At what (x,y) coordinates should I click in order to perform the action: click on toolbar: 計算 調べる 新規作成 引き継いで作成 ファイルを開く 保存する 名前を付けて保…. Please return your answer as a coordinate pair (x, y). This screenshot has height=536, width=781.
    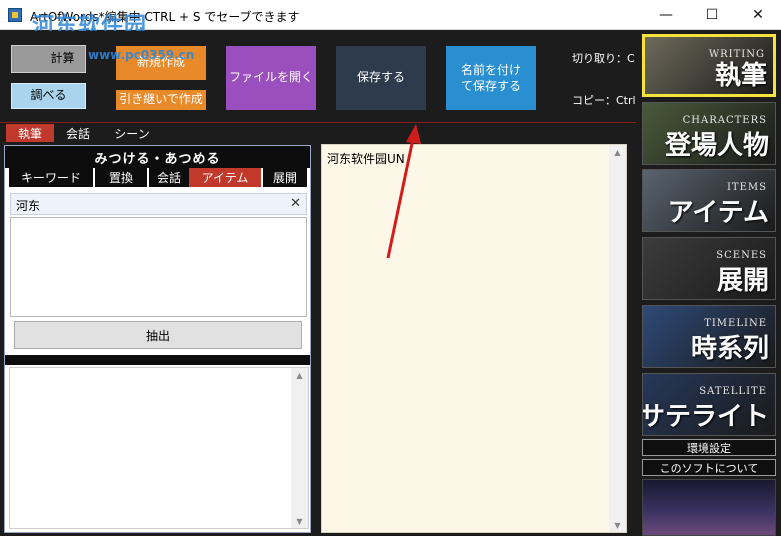
    Looking at the image, I should click on (320, 76).